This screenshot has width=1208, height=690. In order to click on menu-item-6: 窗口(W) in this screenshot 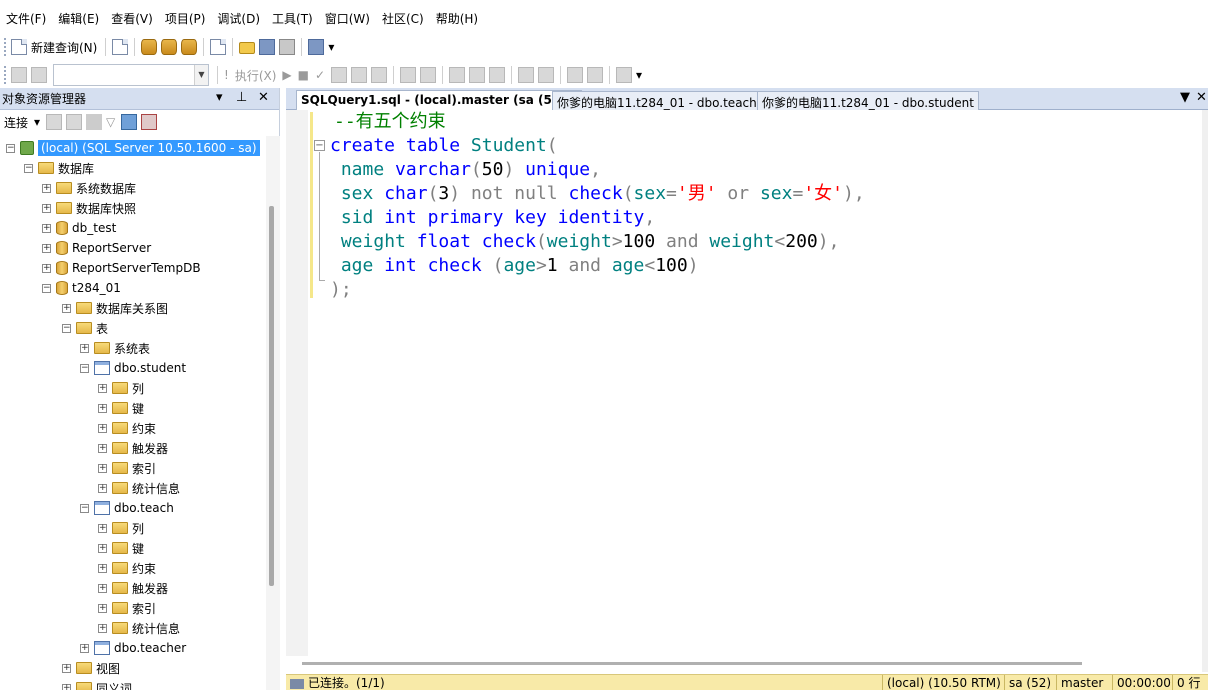, I will do `click(347, 19)`.